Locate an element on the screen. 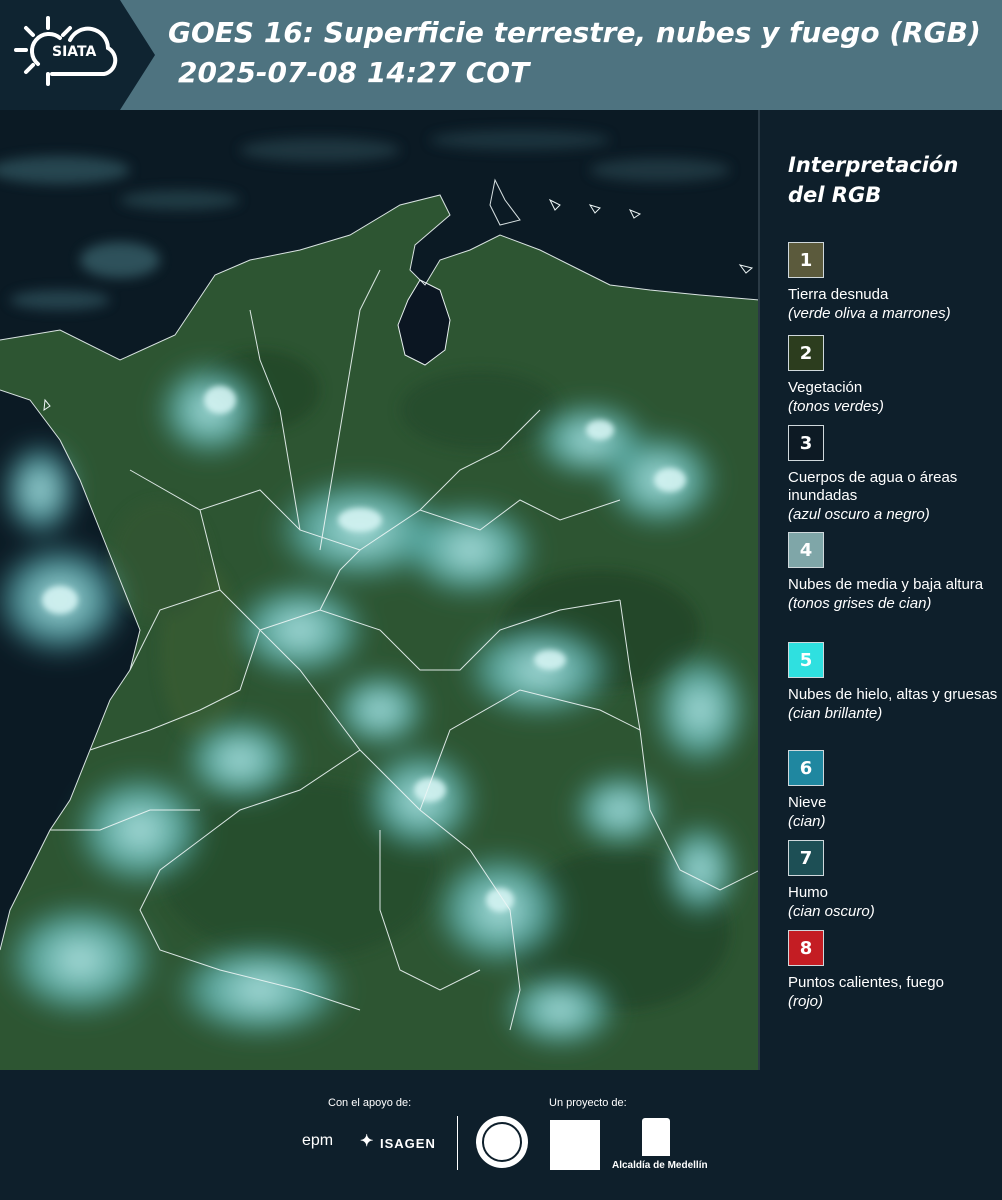 This screenshot has width=1002, height=1200. legend-item: 2 Vegetación (tonos verdes) is located at coordinates (893, 375).